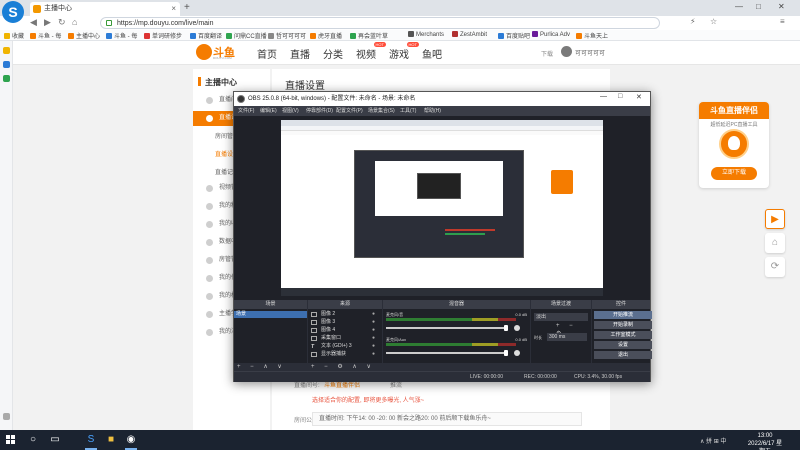  Describe the element at coordinates (326, 35) in the screenshot. I see `bookmark-item: 虎牙直播` at that location.